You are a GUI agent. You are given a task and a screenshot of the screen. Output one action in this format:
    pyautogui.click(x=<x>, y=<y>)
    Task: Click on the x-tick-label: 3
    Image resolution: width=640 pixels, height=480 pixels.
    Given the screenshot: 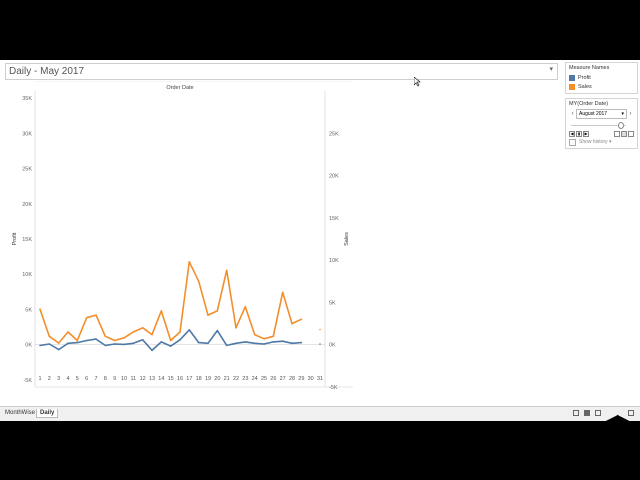 What is the action you would take?
    pyautogui.click(x=58, y=379)
    